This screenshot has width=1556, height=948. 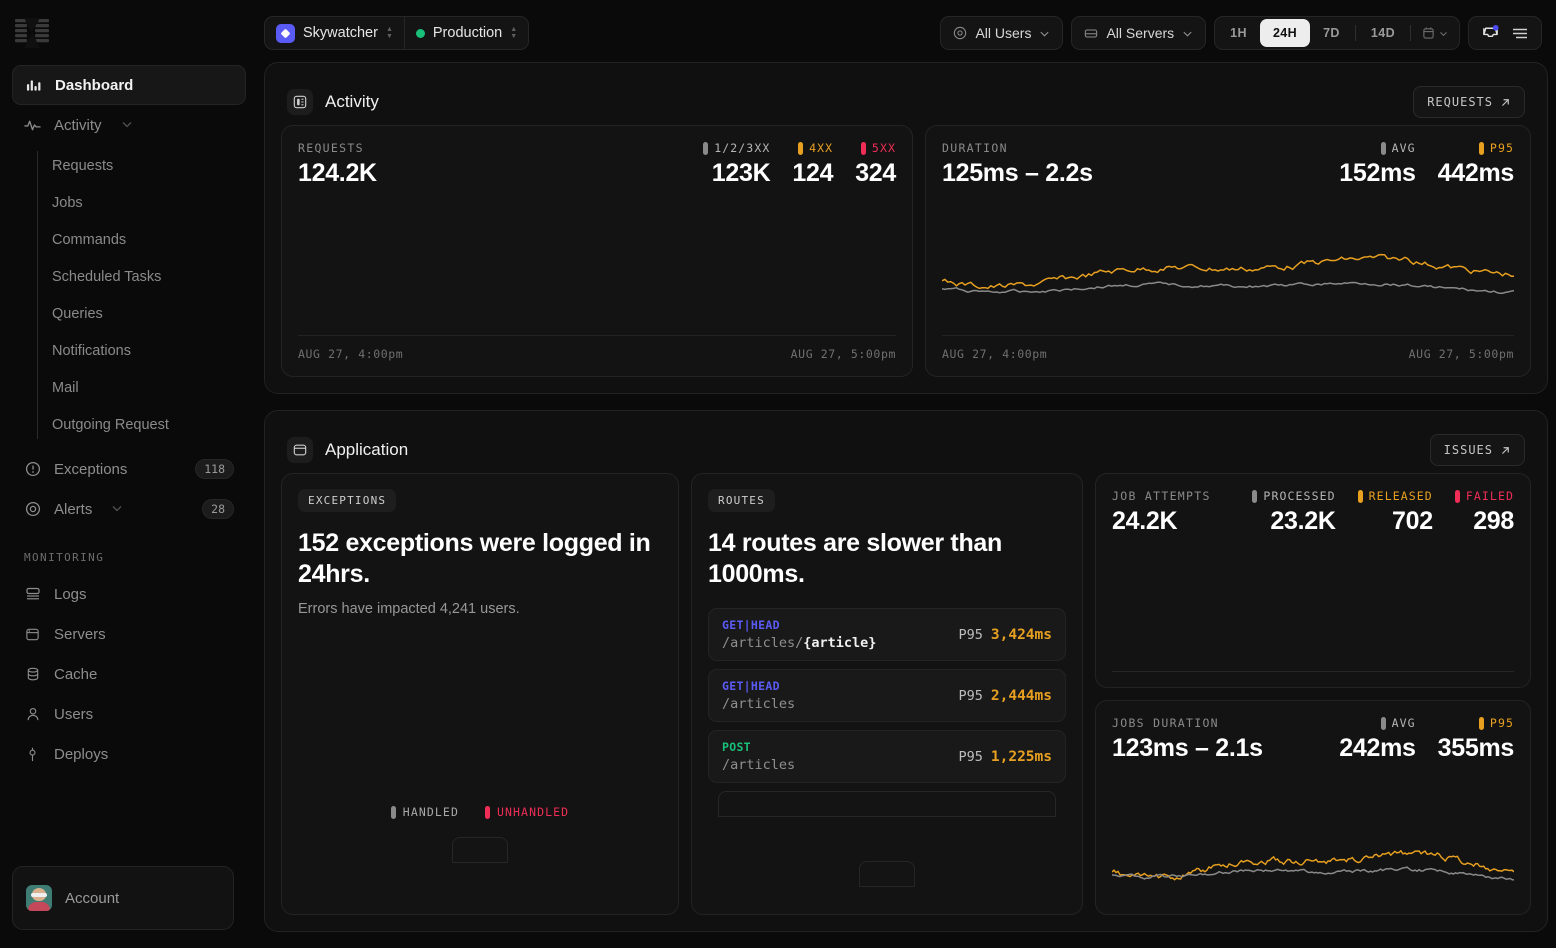 What do you see at coordinates (1285, 33) in the screenshot?
I see `range-24h: 24H` at bounding box center [1285, 33].